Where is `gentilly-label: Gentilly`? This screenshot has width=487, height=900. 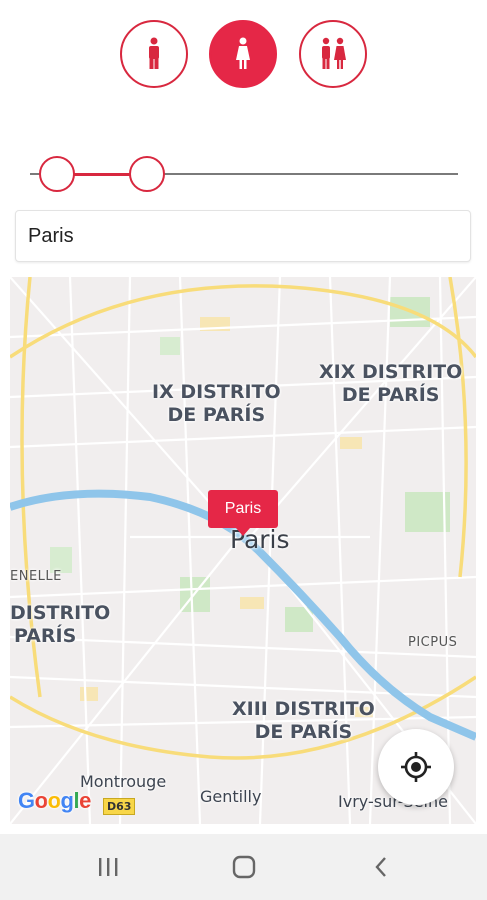
gentilly-label: Gentilly is located at coordinates (231, 796).